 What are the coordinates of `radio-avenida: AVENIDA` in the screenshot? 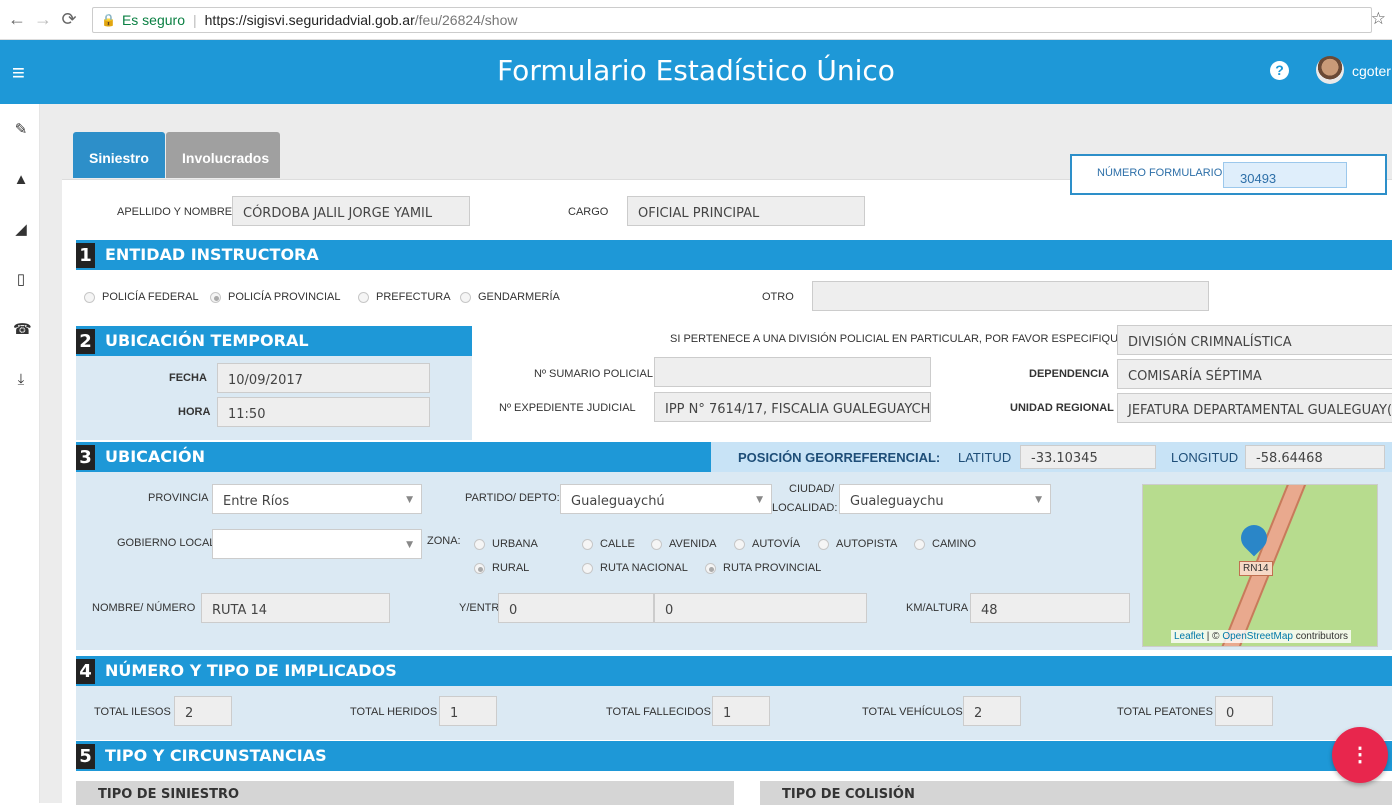 It's located at (683, 544).